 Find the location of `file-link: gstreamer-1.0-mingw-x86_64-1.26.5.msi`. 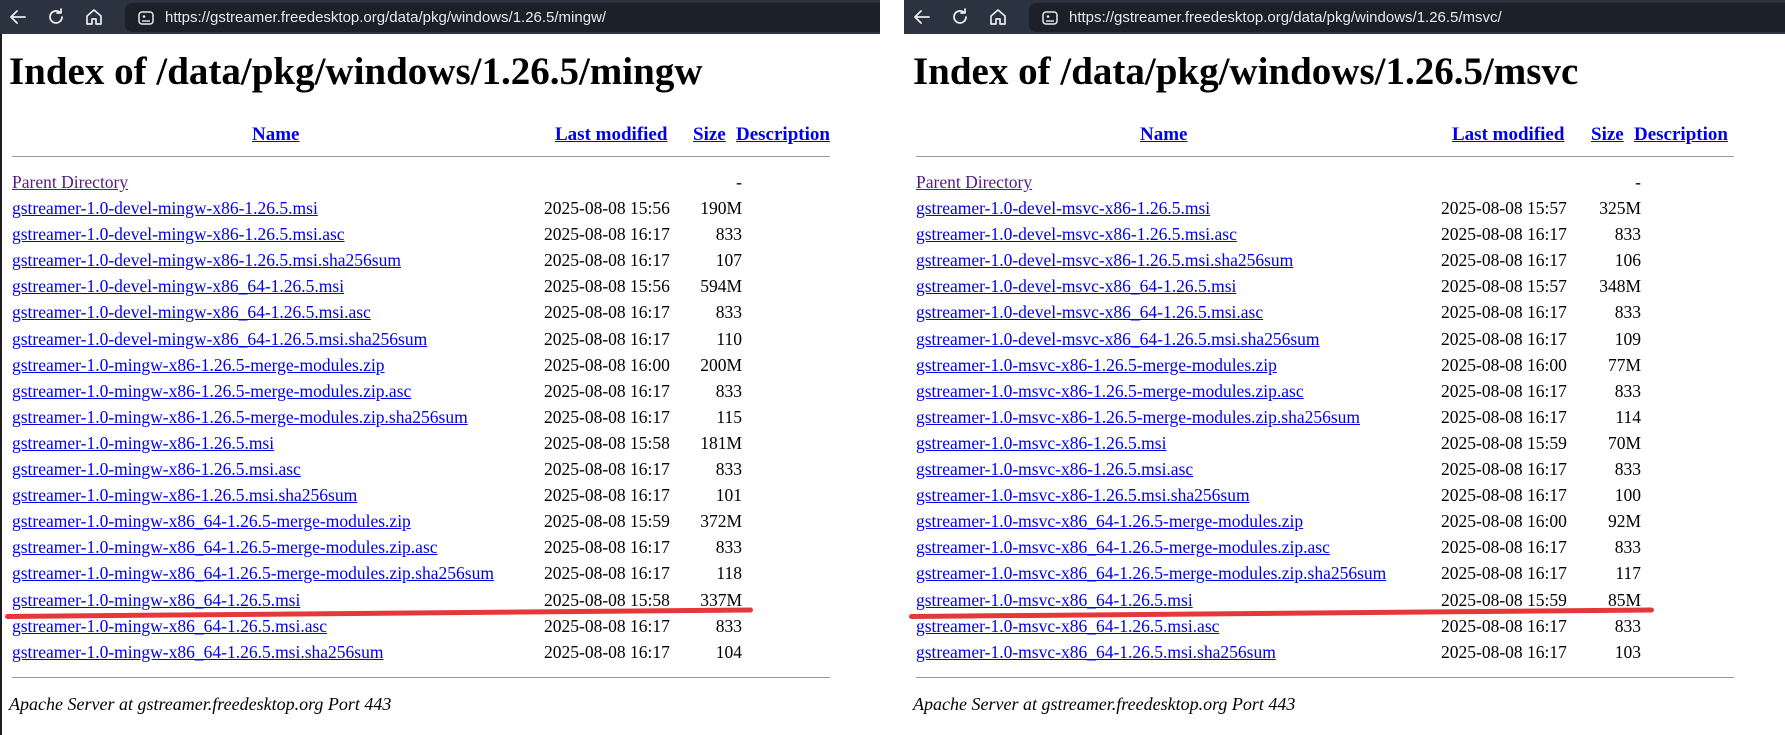

file-link: gstreamer-1.0-mingw-x86_64-1.26.5.msi is located at coordinates (156, 600).